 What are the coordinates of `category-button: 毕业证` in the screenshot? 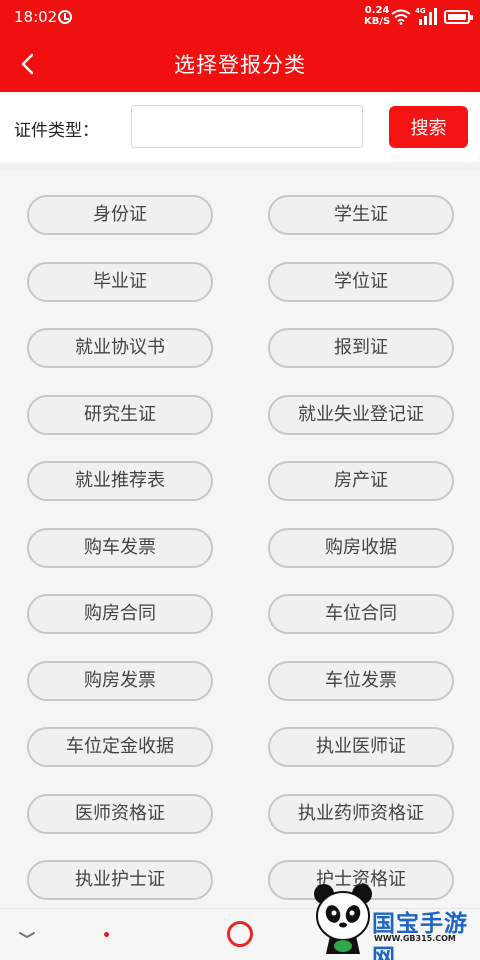 It's located at (120, 281).